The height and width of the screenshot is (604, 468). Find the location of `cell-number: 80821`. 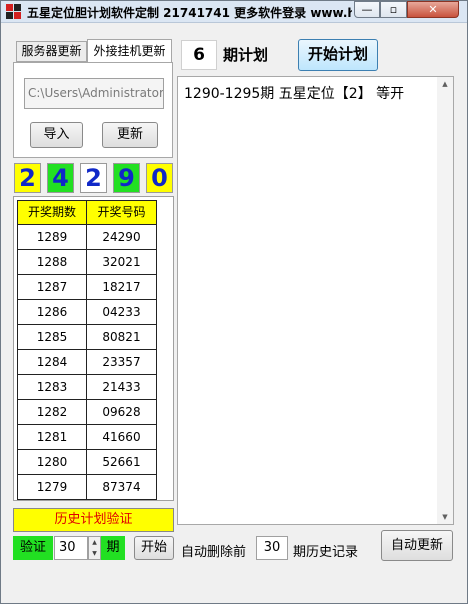

cell-number: 80821 is located at coordinates (121, 337).